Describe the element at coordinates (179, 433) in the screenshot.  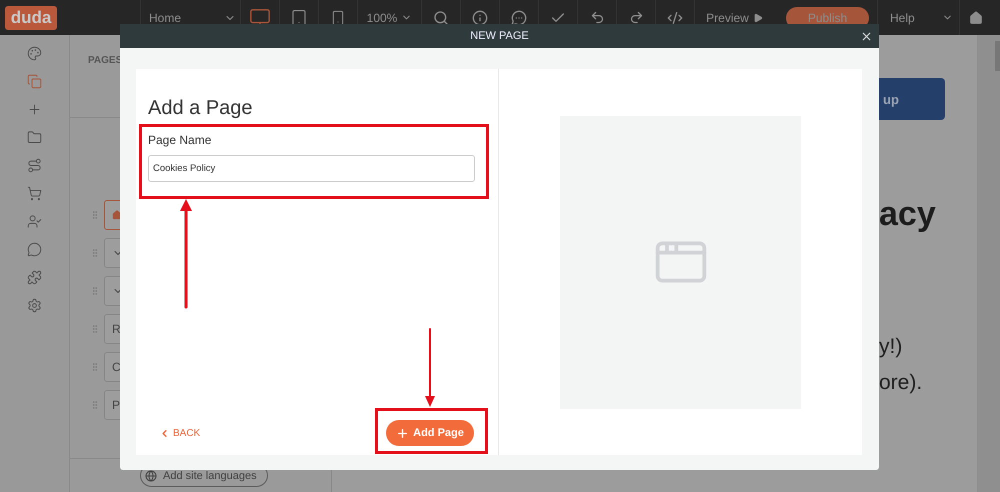
I see `back-link: BACK` at that location.